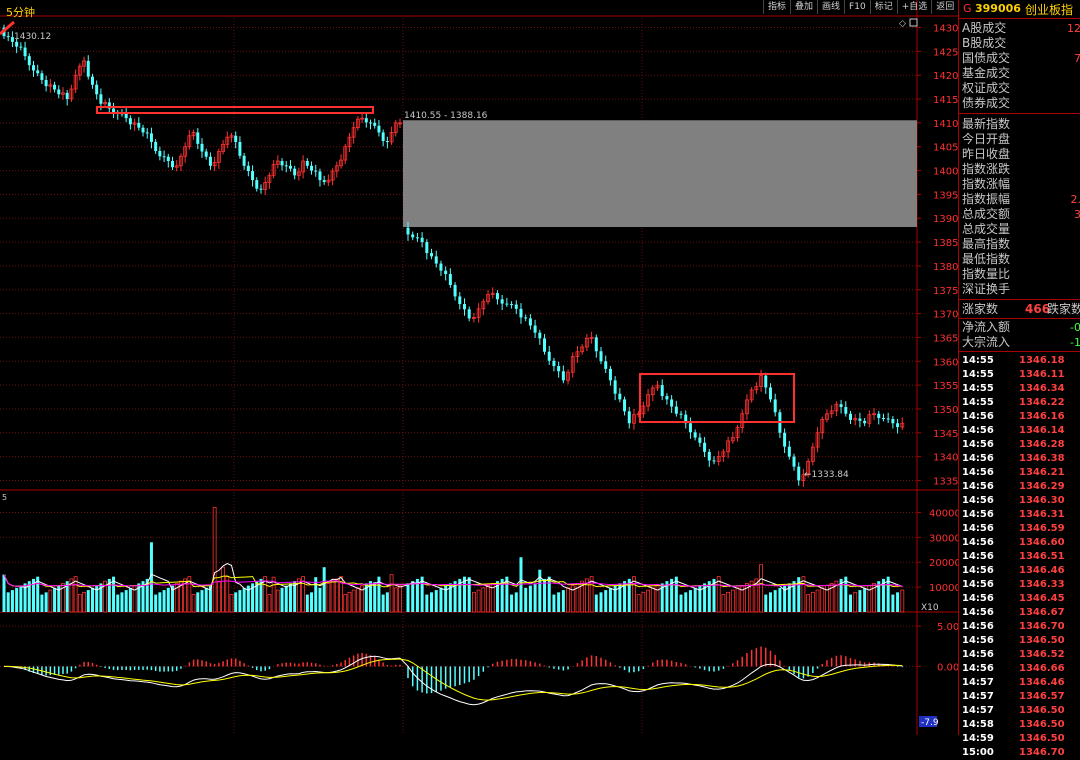 This screenshot has height=760, width=1080. What do you see at coordinates (803, 7) in the screenshot?
I see `toolbar-overlay-button: 叠加` at bounding box center [803, 7].